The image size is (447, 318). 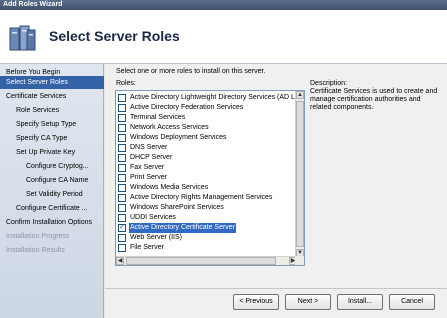 What do you see at coordinates (187, 107) in the screenshot?
I see `role-label: Active Directory Federation Services` at bounding box center [187, 107].